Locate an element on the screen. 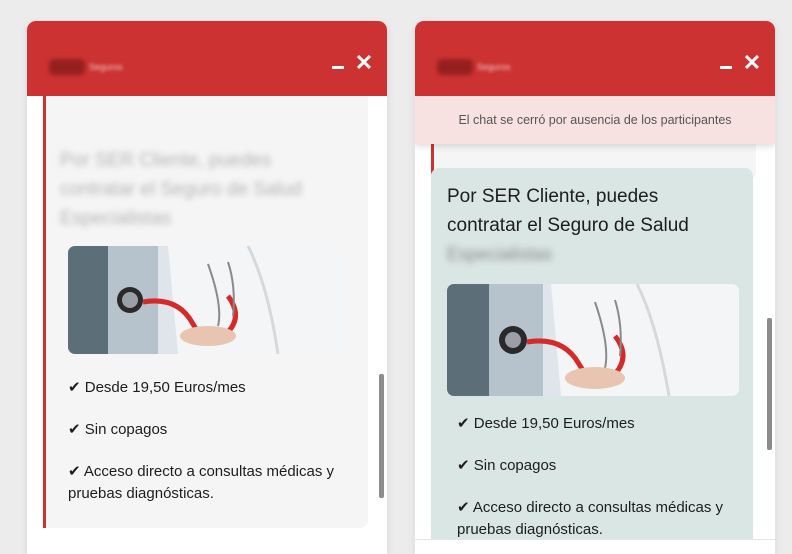 The image size is (792, 554). promo-title-blurred: Especialistas is located at coordinates (500, 254).